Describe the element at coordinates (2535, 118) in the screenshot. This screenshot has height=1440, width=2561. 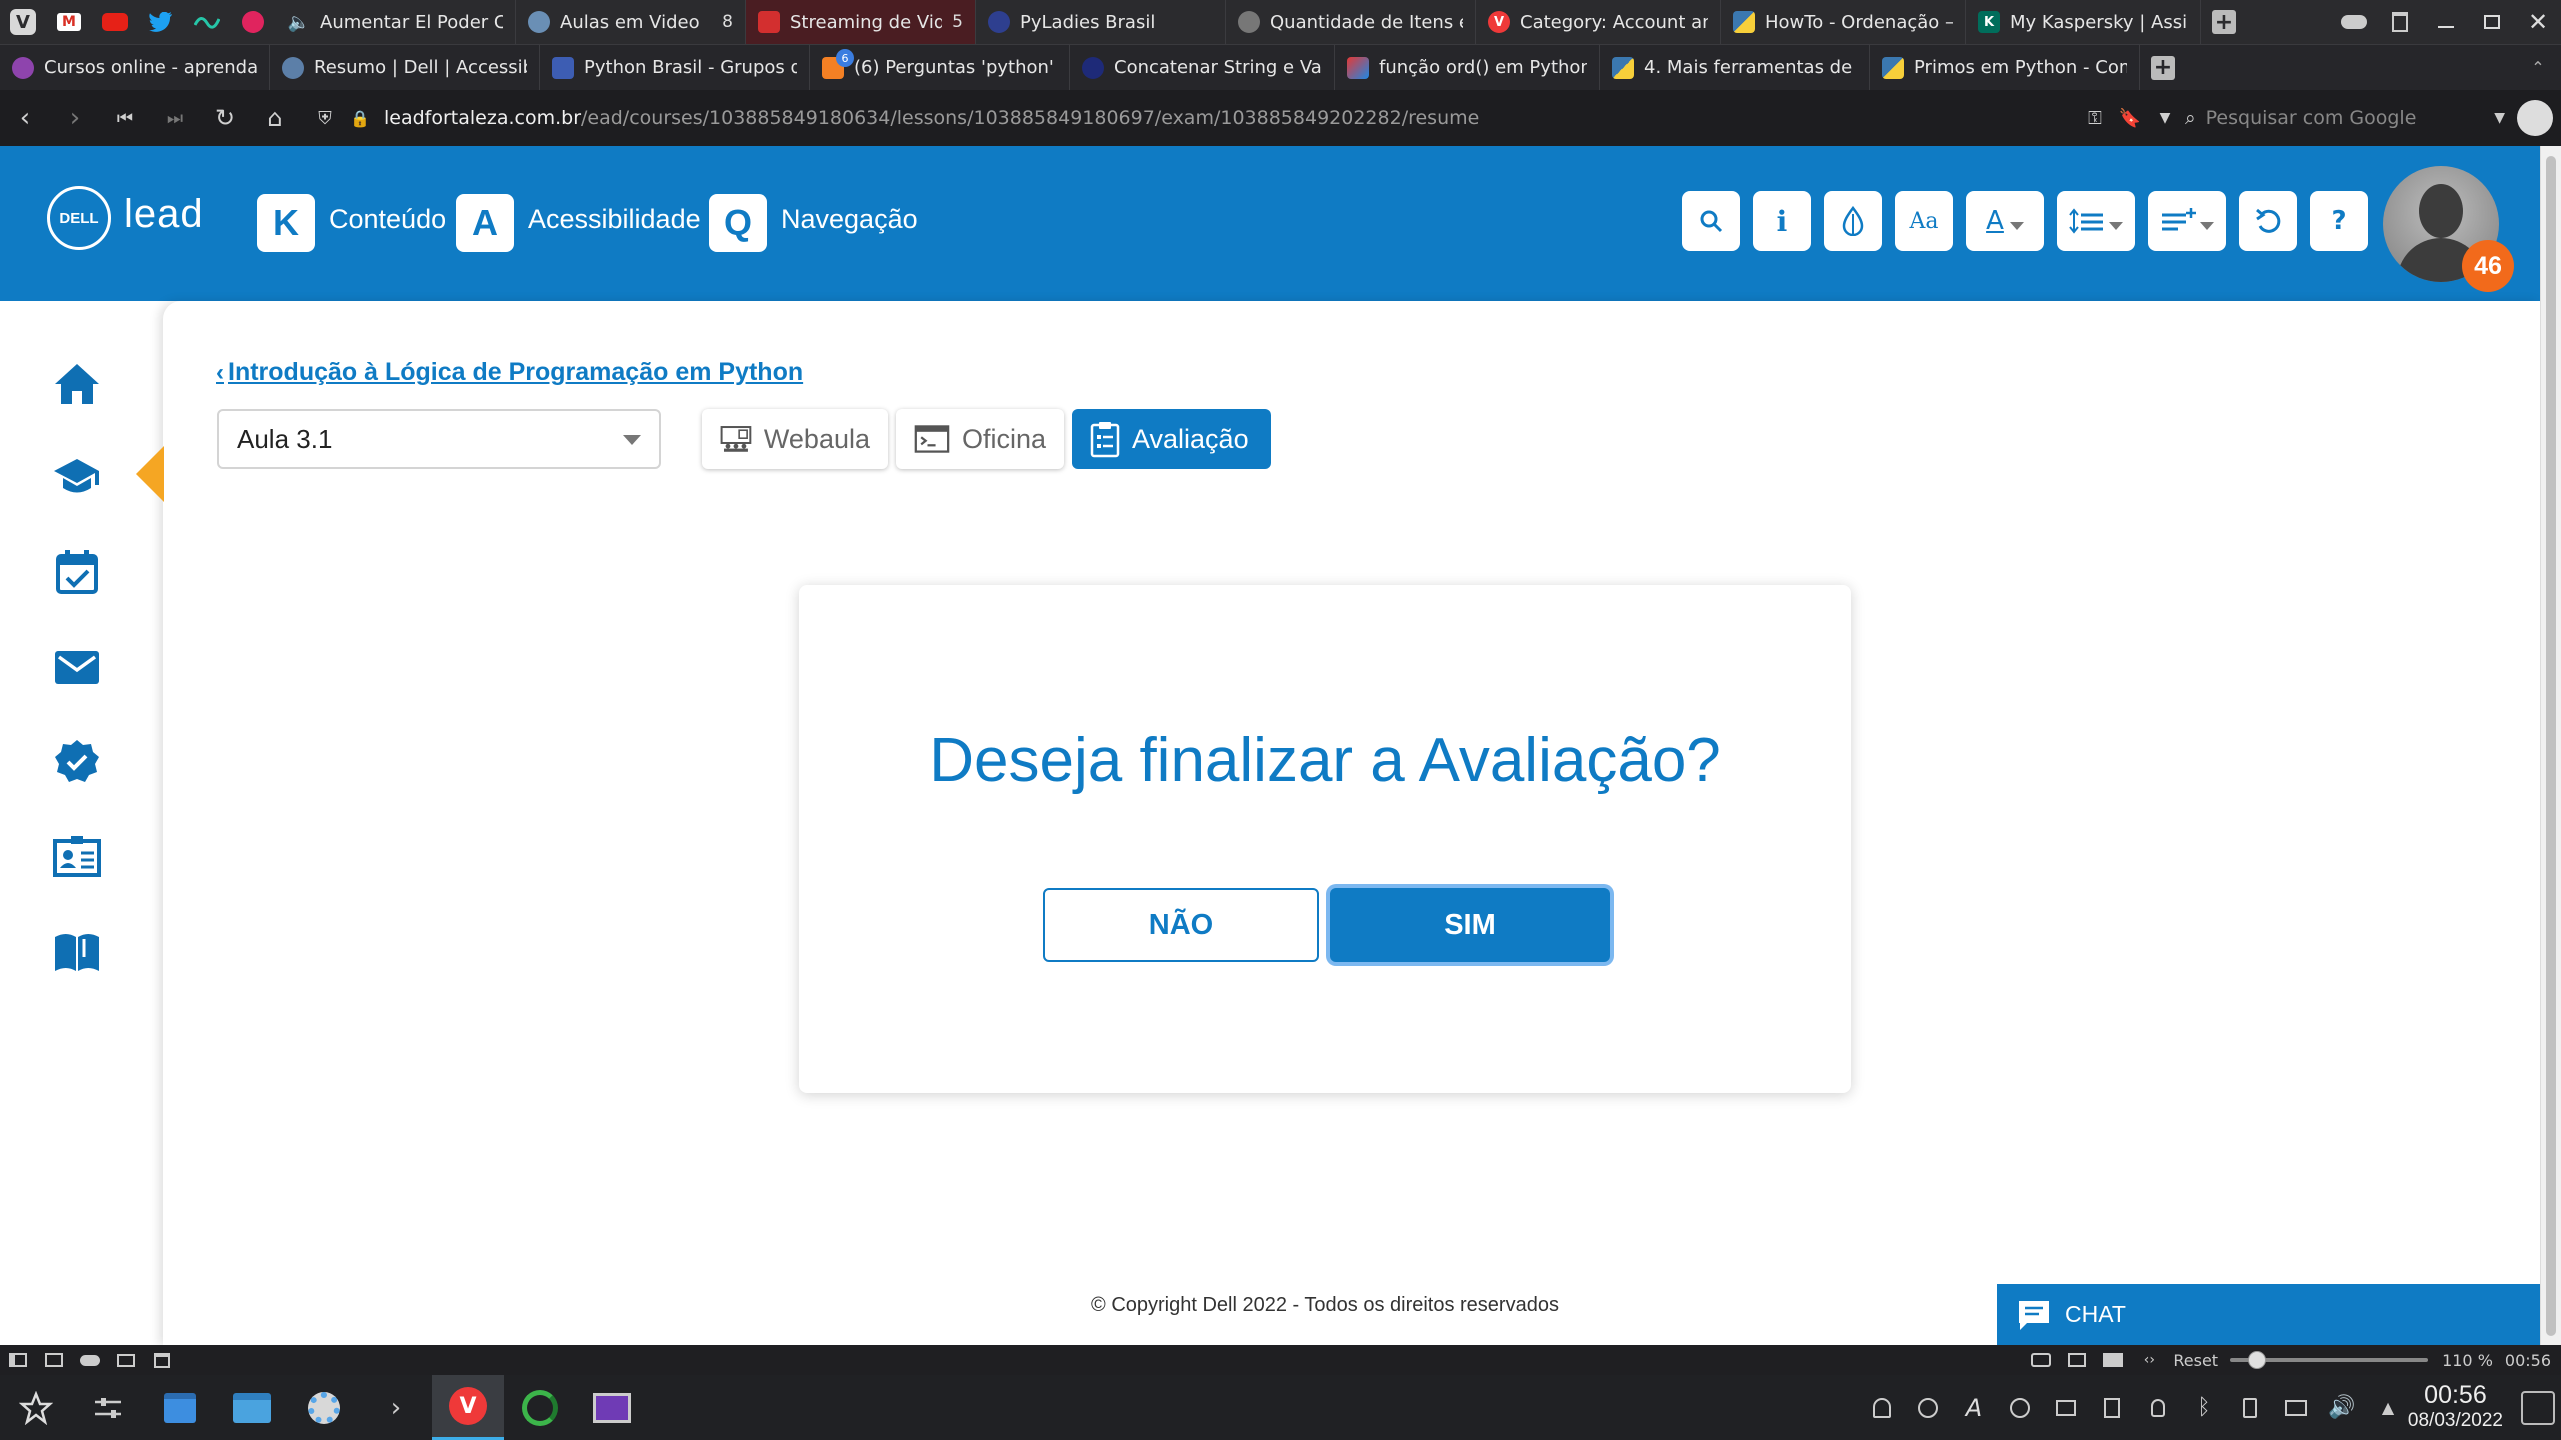
I see `profile-icon` at that location.